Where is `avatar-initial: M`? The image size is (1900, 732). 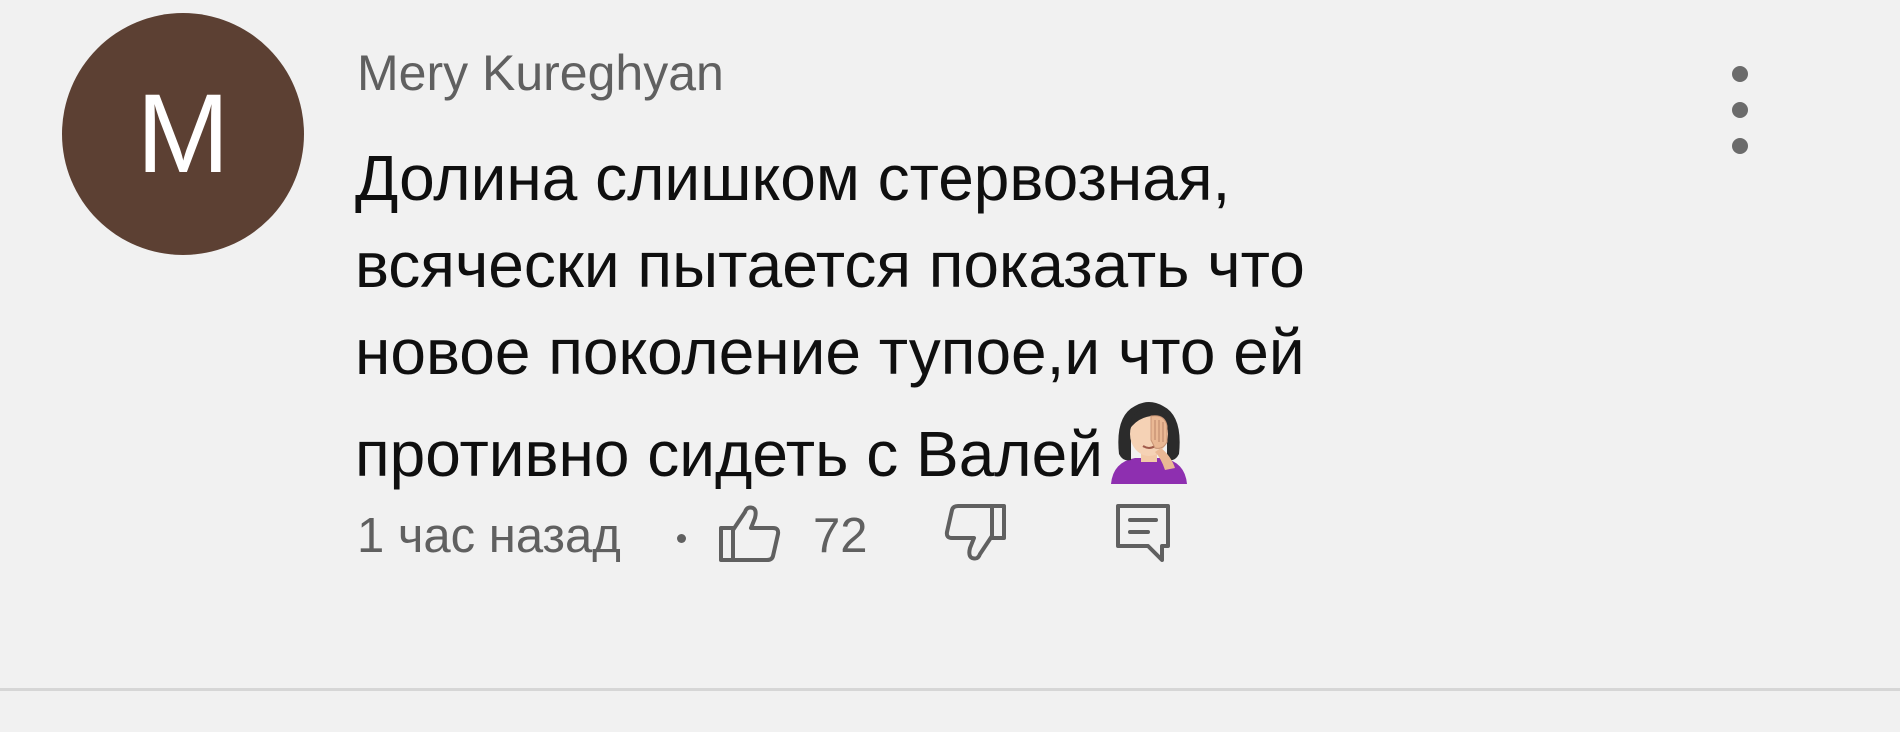 avatar-initial: M is located at coordinates (183, 133).